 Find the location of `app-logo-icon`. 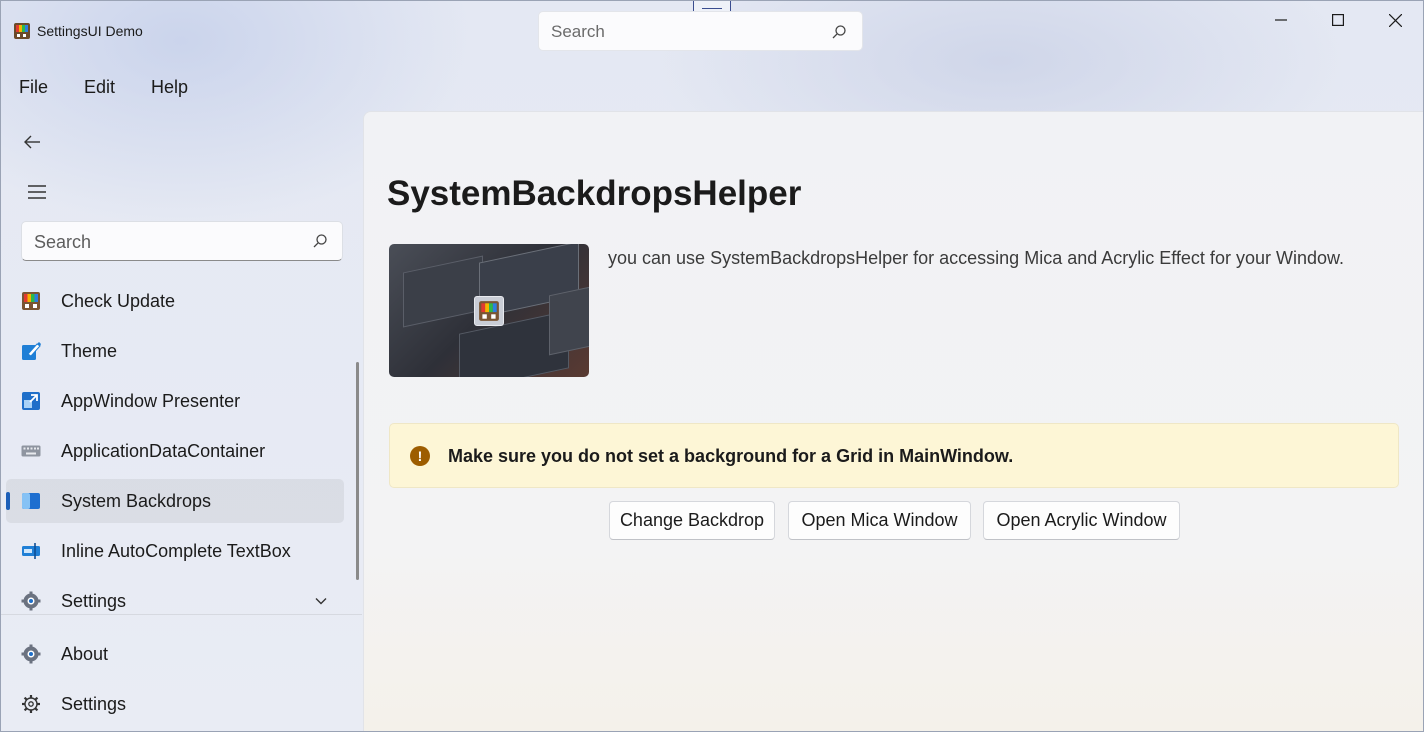

app-logo-icon is located at coordinates (22, 31).